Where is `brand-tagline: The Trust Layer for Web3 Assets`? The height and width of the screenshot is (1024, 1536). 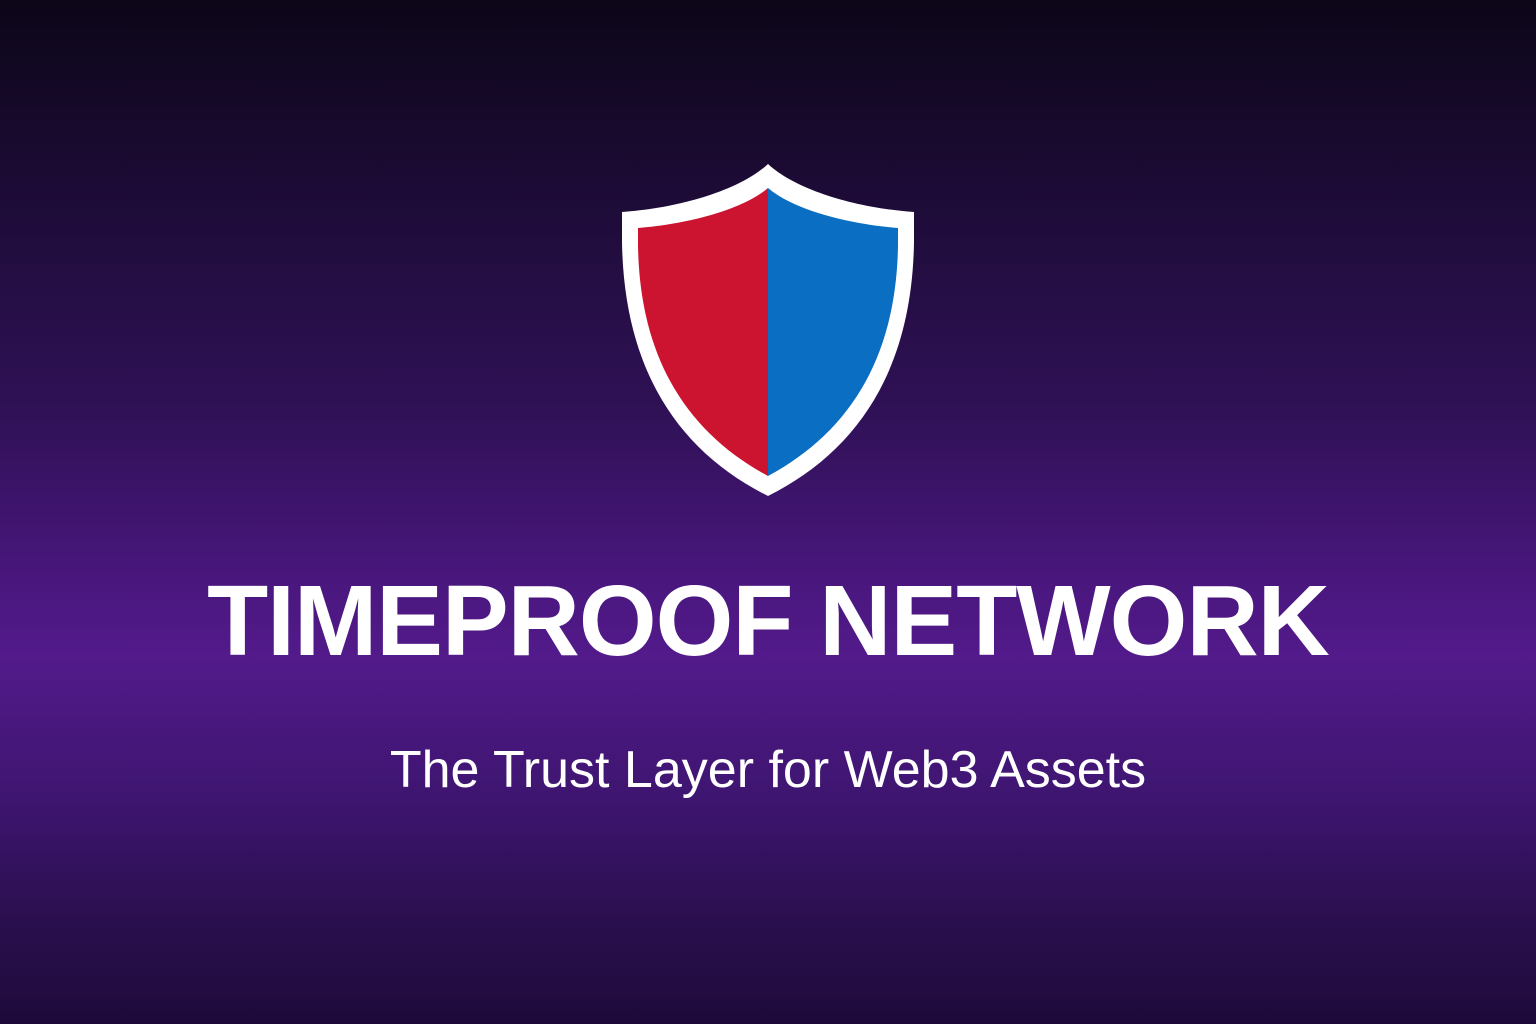
brand-tagline: The Trust Layer for Web3 Assets is located at coordinates (768, 770).